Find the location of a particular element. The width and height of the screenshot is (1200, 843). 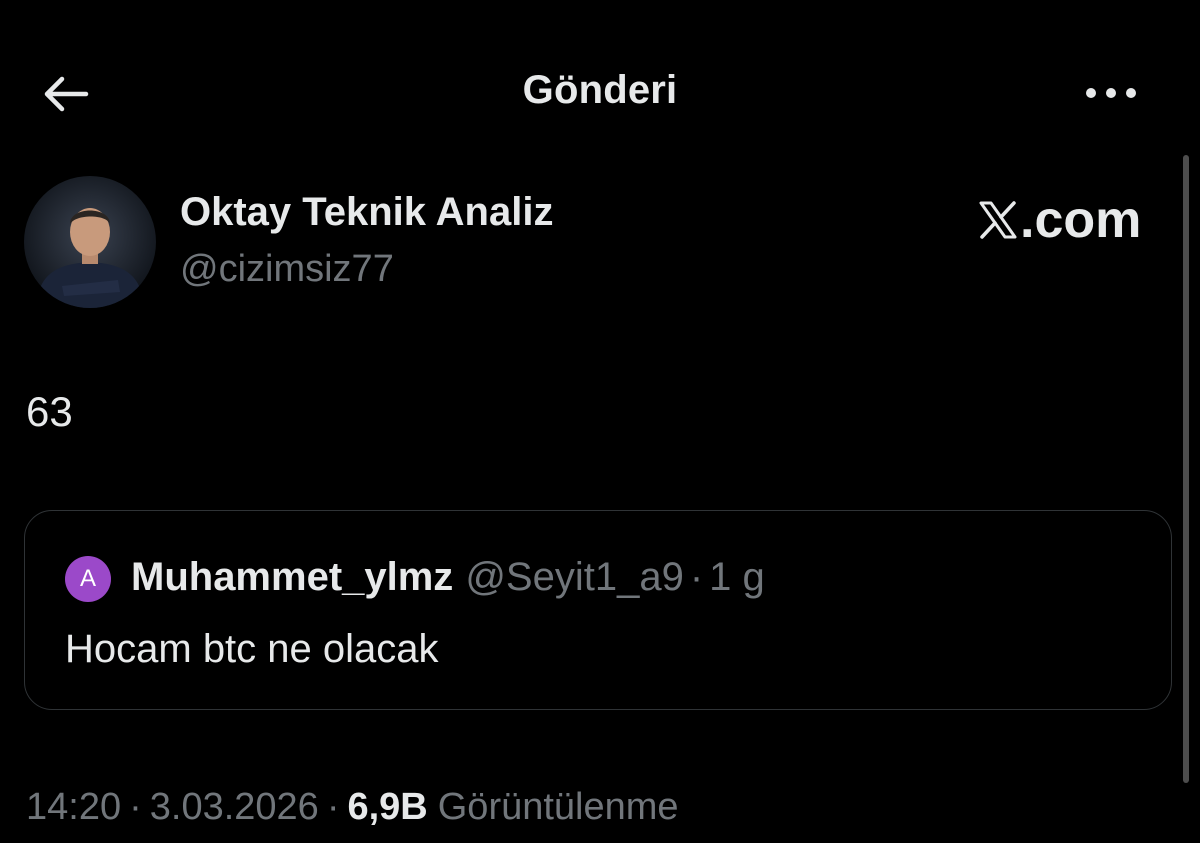

scrollbar is located at coordinates (1186, 469).